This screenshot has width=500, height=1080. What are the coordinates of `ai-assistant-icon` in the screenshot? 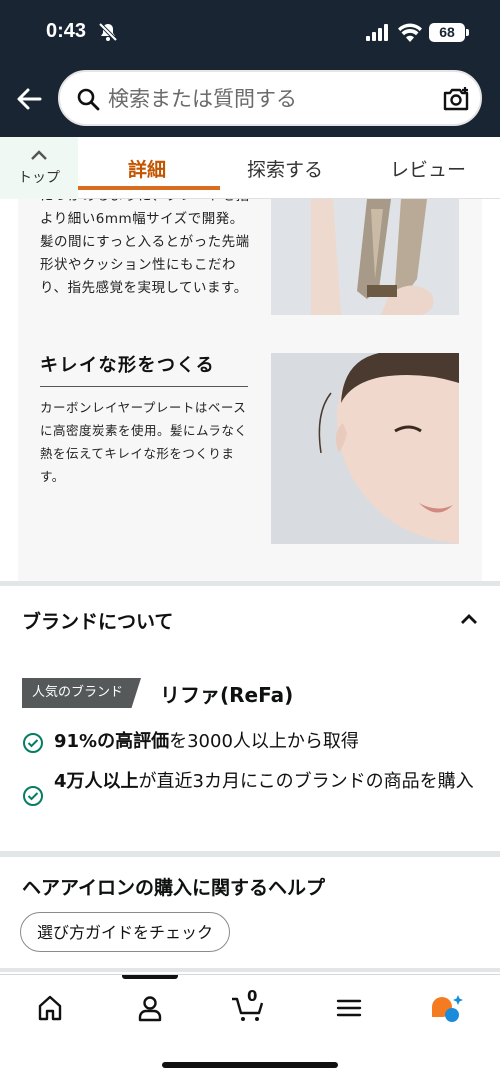 It's located at (447, 1008).